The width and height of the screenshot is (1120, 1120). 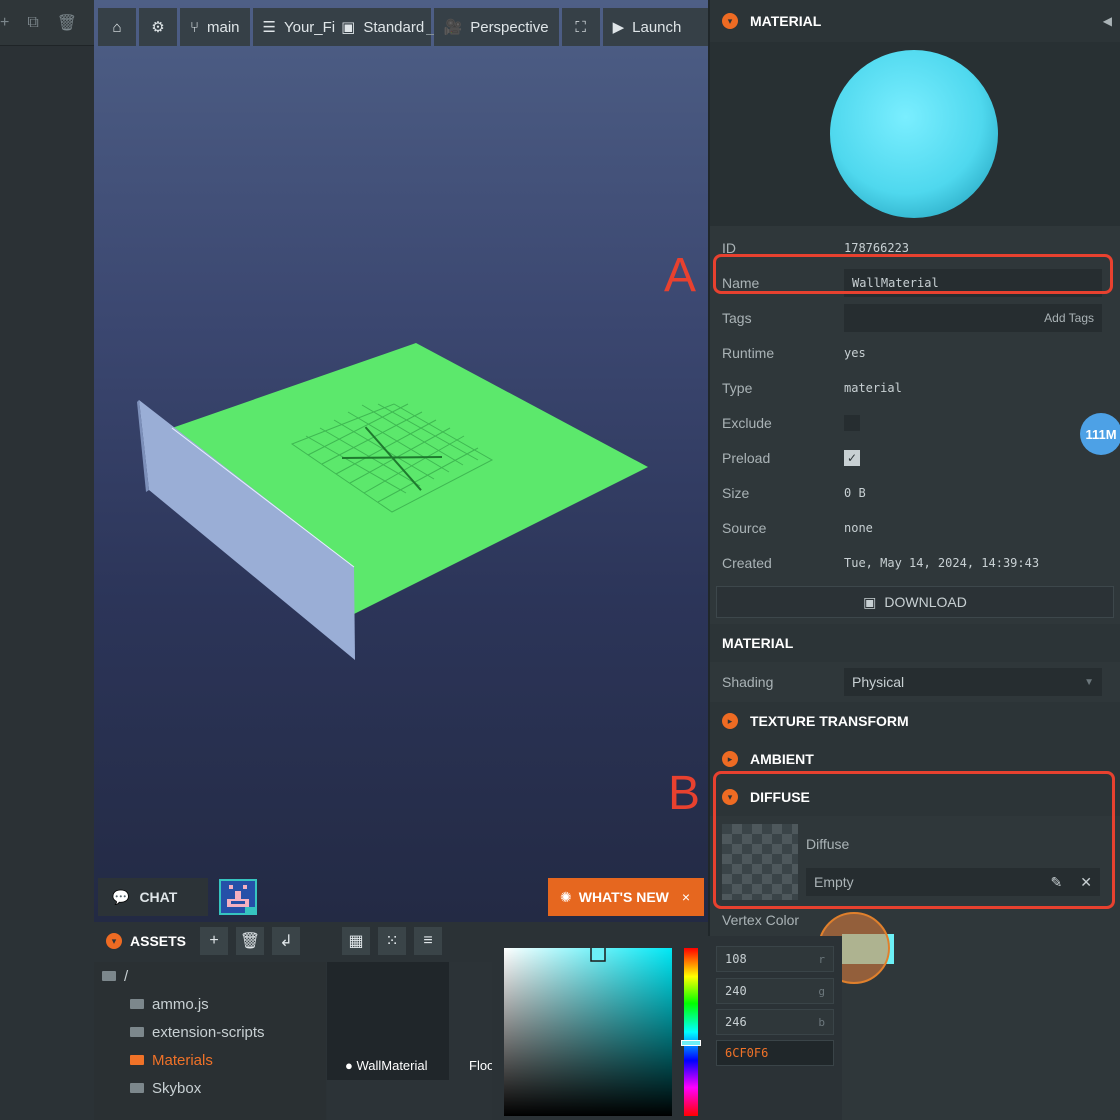 What do you see at coordinates (915, 422) in the screenshot?
I see `exclude-row: Exclude` at bounding box center [915, 422].